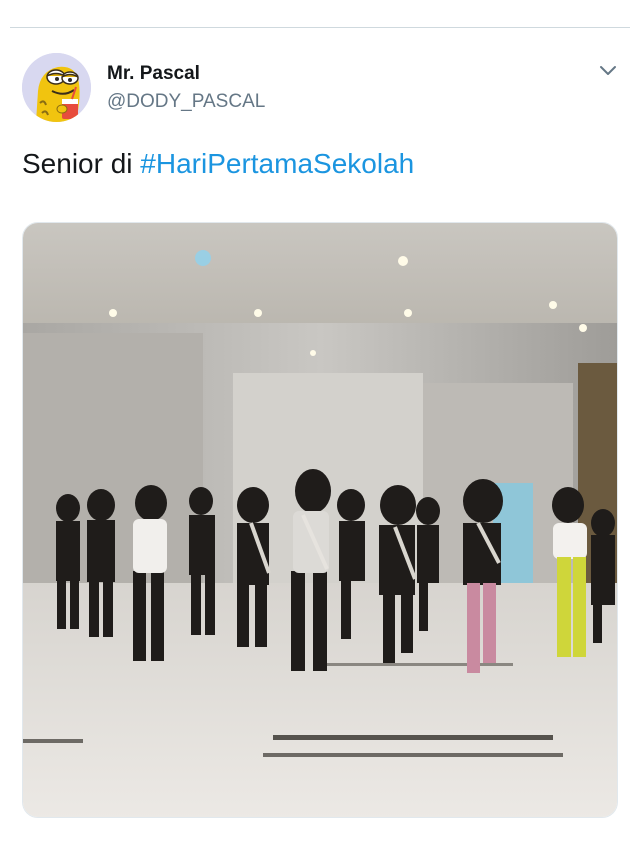 The height and width of the screenshot is (853, 640). Describe the element at coordinates (186, 102) in the screenshot. I see `user-handle: @DODY_PASCAL` at that location.